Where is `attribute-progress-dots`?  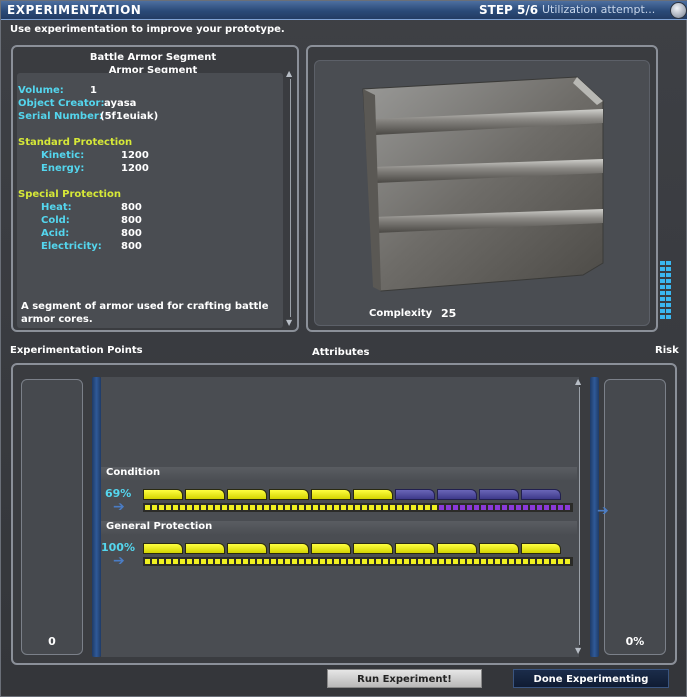
attribute-progress-dots is located at coordinates (358, 507).